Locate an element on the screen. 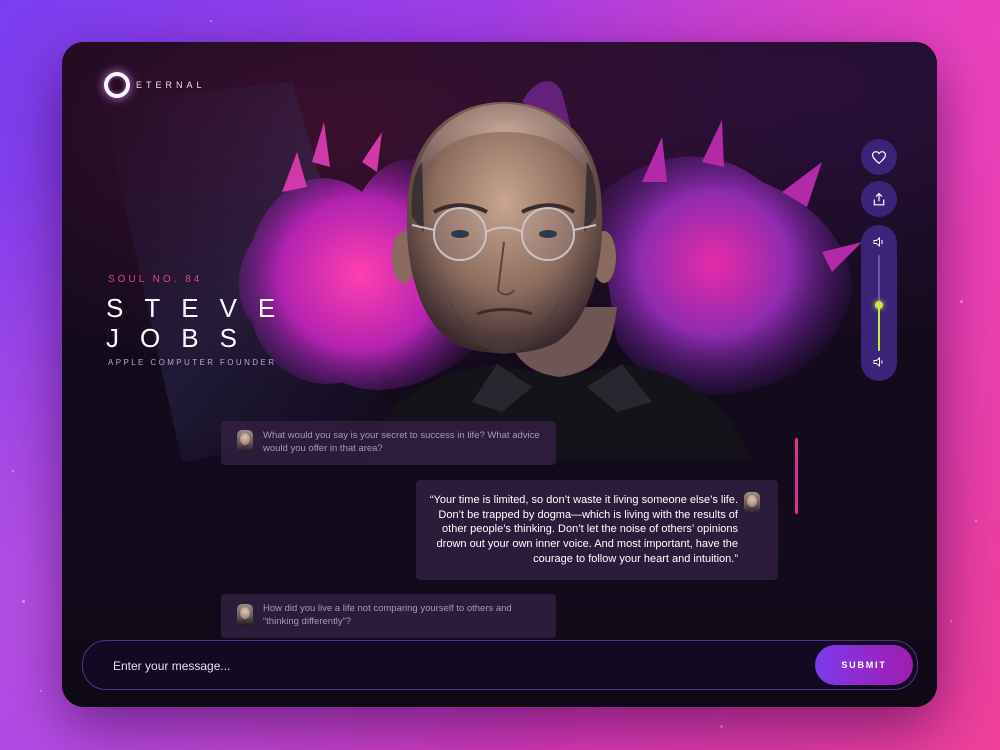 Image resolution: width=1000 pixels, height=750 pixels. volume-slider is located at coordinates (879, 303).